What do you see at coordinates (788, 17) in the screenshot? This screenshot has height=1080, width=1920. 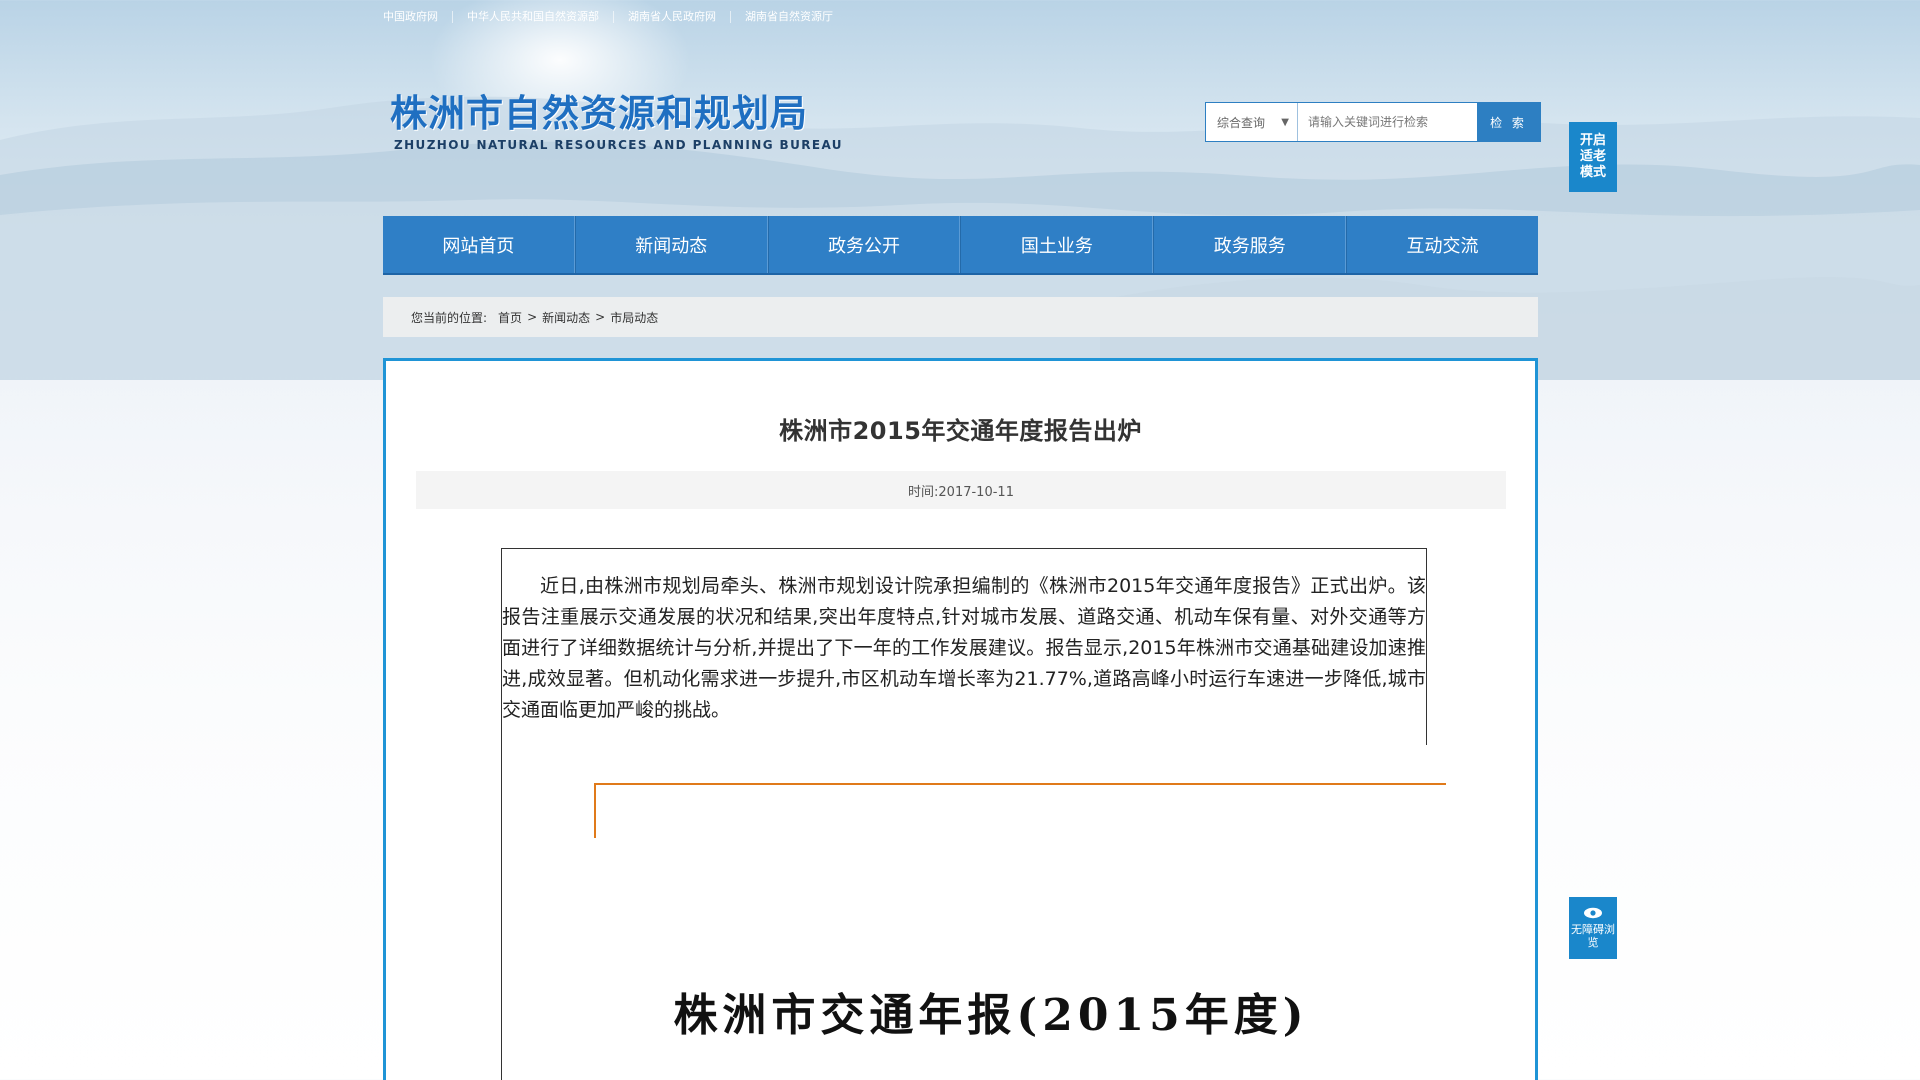 I see `top-link-hunan-dnr: 湖南省自然资源厅` at bounding box center [788, 17].